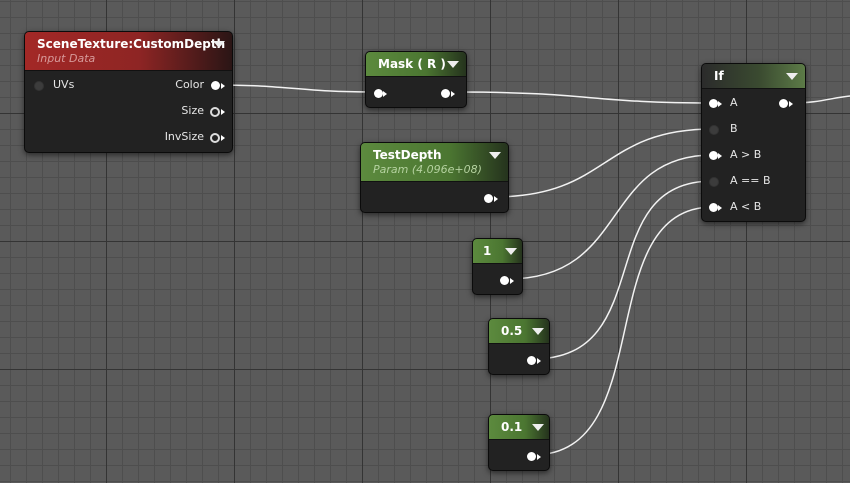 This screenshot has height=483, width=850. I want to click on if-input-agtb-arrow-icon, so click(720, 156).